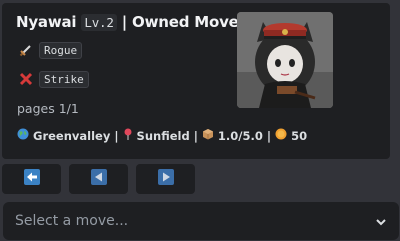 The width and height of the screenshot is (400, 241). Describe the element at coordinates (99, 22) in the screenshot. I see `level-badge: Lv.2` at that location.